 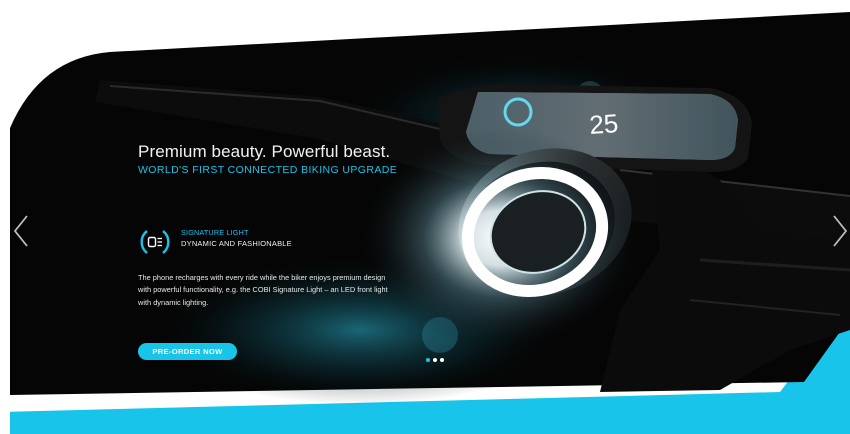 I want to click on carousel-dots, so click(x=435, y=361).